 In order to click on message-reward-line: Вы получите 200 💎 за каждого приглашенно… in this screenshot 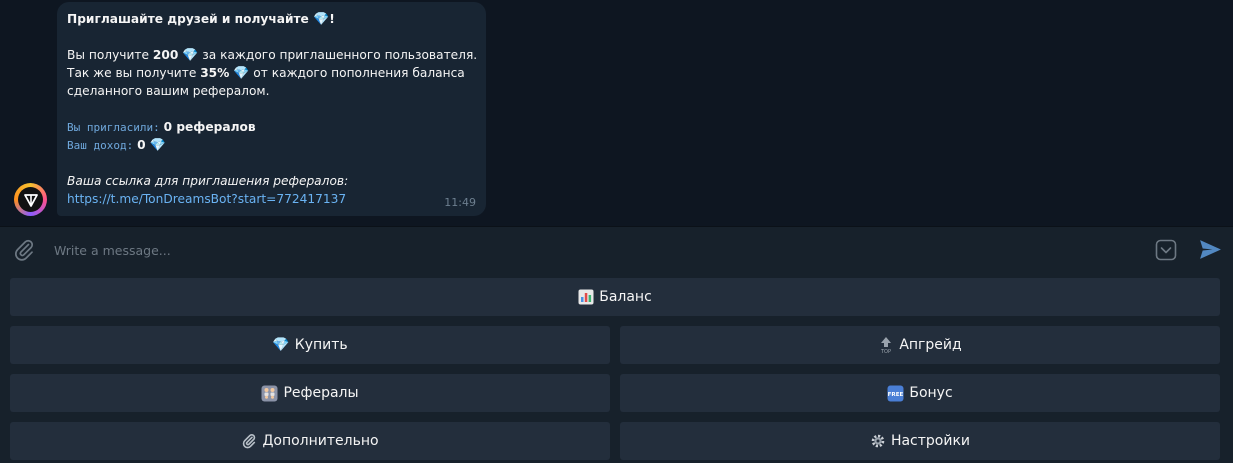, I will do `click(272, 55)`.